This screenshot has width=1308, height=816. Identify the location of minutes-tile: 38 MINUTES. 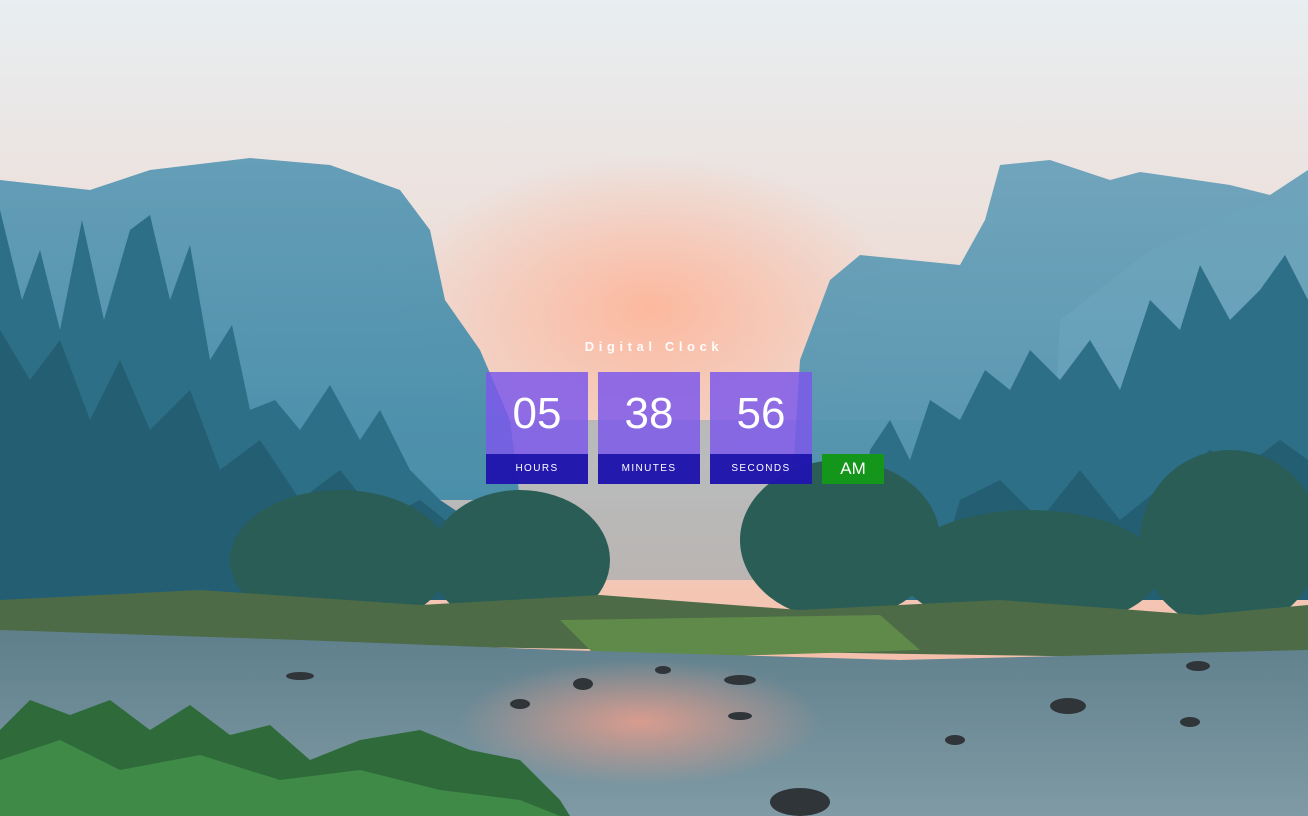
(649, 428).